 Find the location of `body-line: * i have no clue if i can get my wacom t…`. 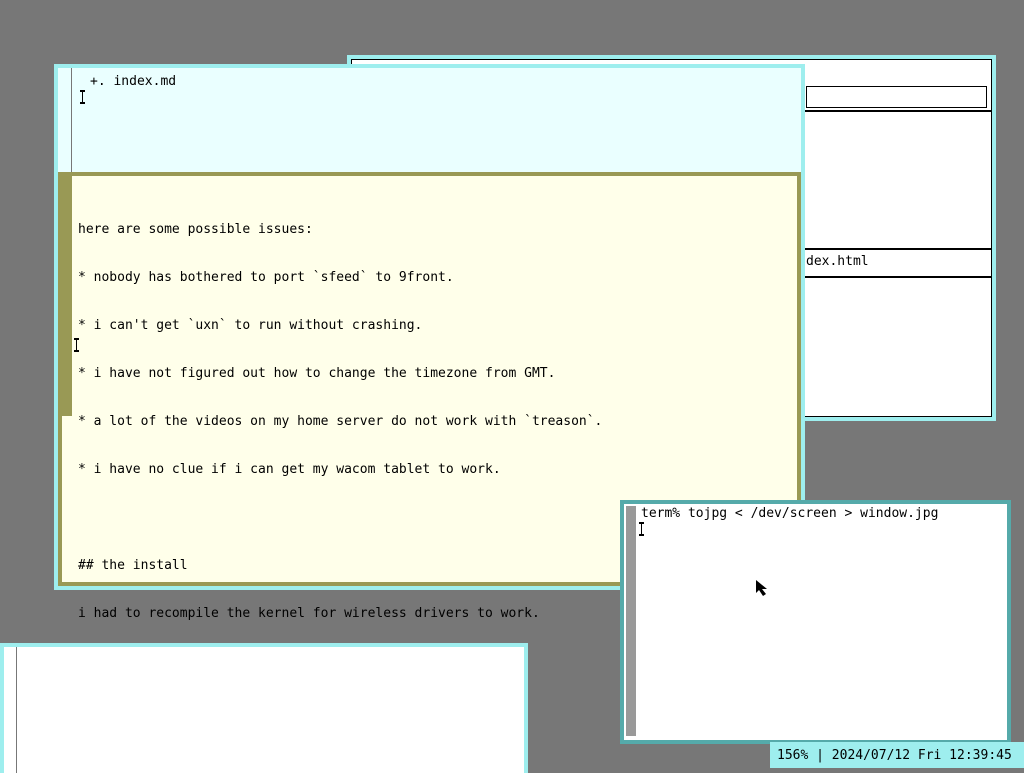

body-line: * i have no clue if i can get my wacom t… is located at coordinates (289, 469).